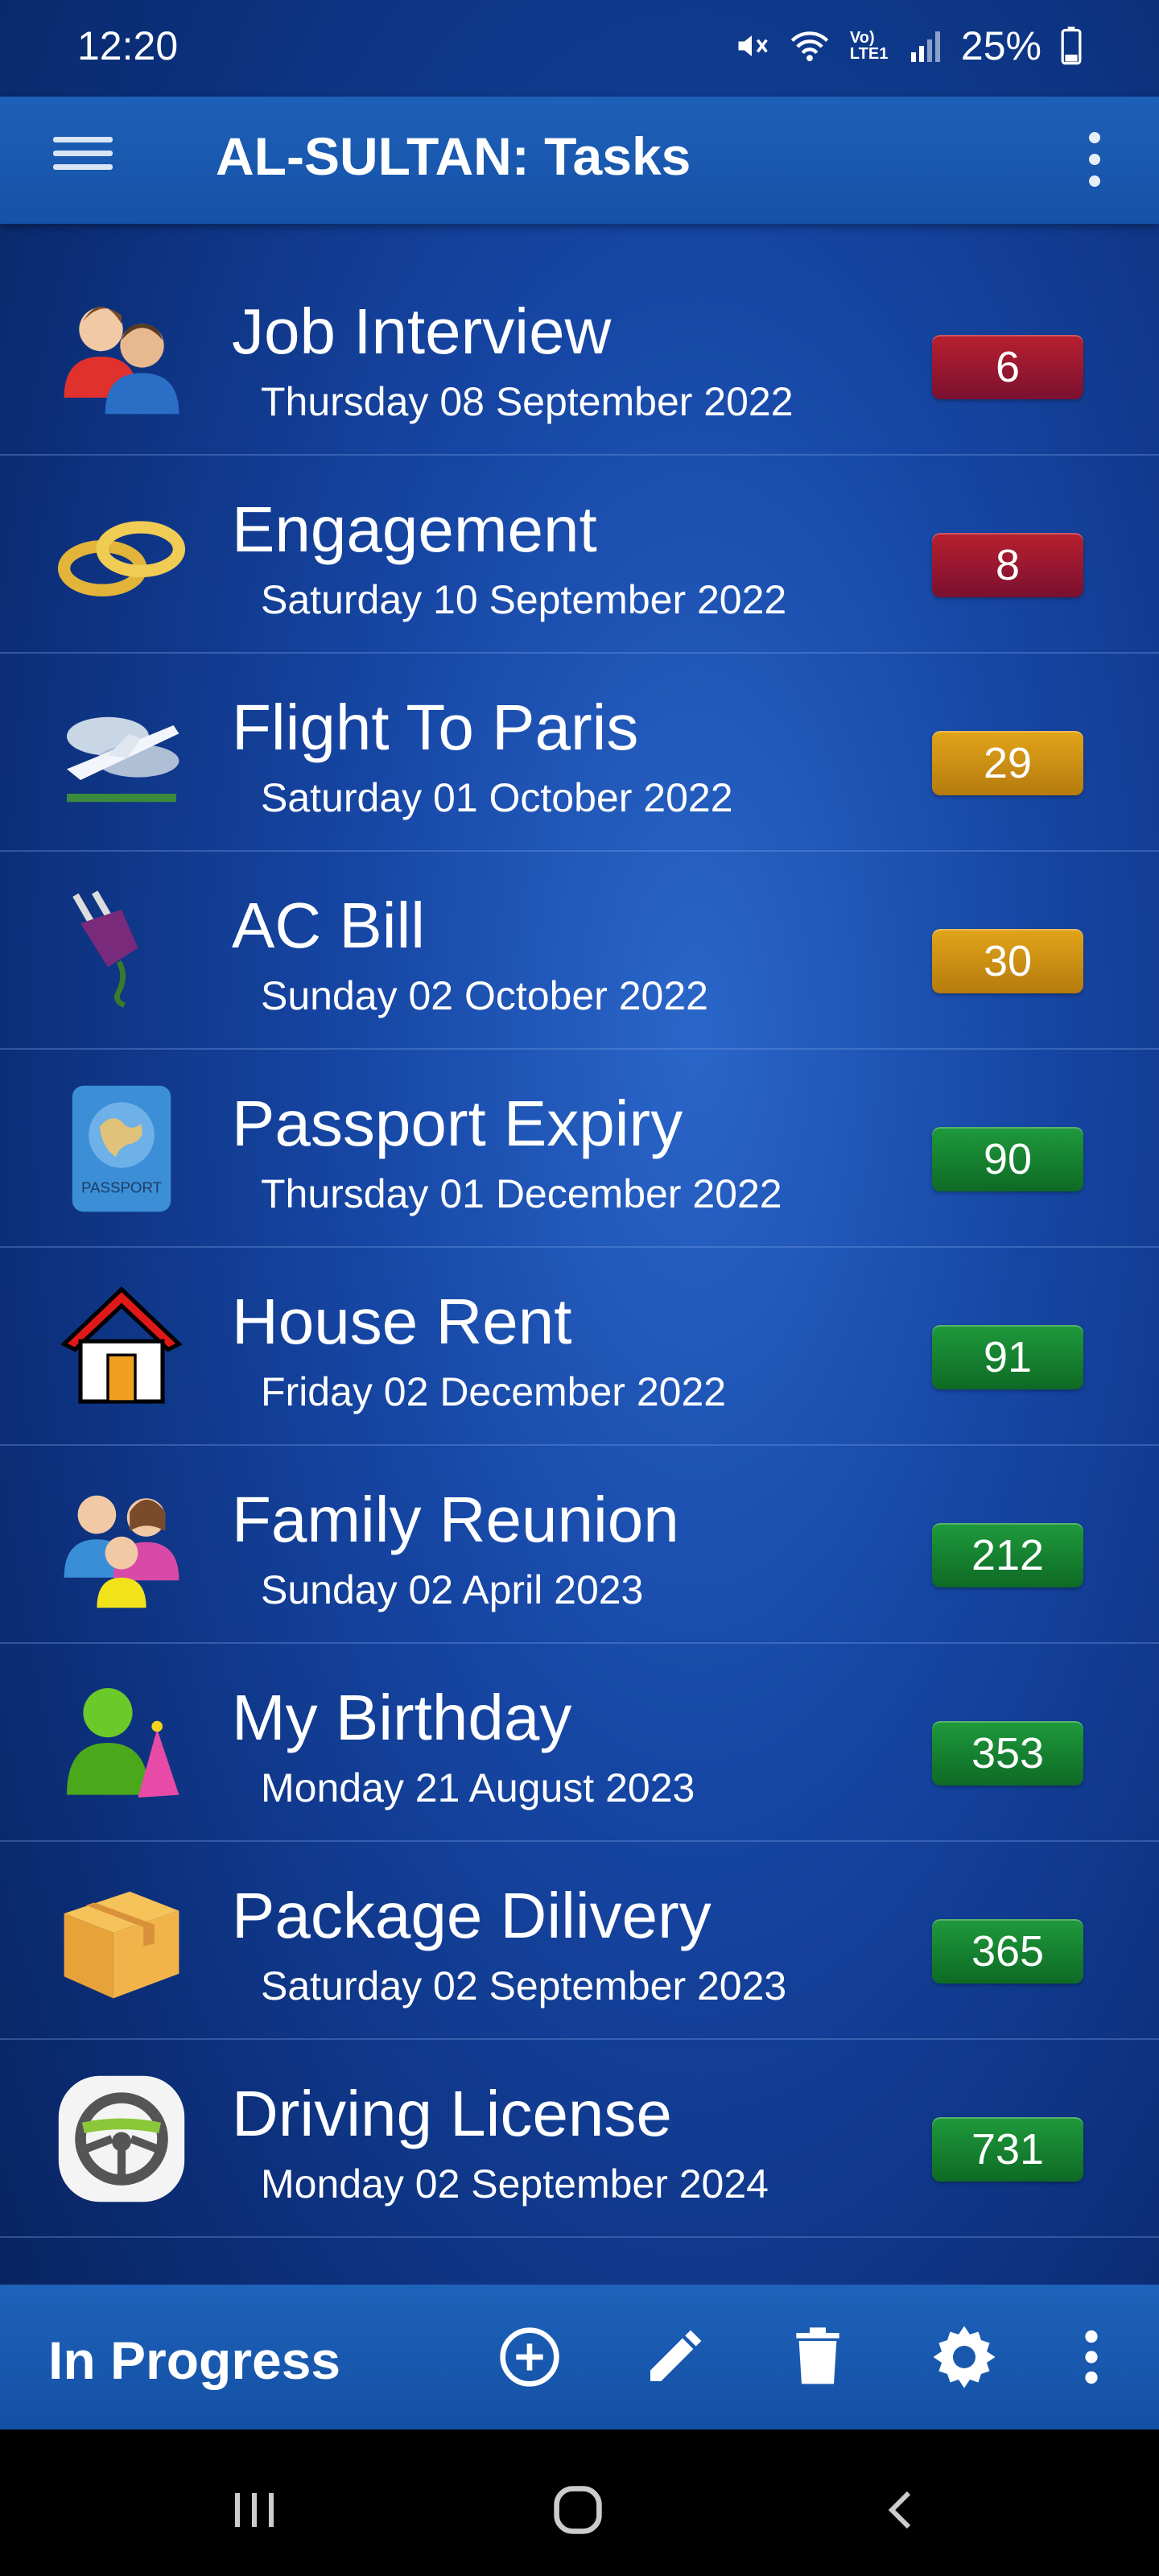  What do you see at coordinates (1007, 1753) in the screenshot?
I see `days-remaining-badge: 353` at bounding box center [1007, 1753].